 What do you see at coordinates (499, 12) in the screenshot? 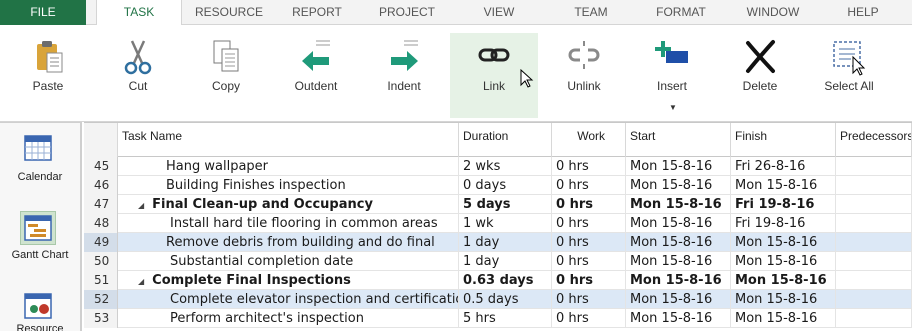
I see `tab-view: VIEW` at bounding box center [499, 12].